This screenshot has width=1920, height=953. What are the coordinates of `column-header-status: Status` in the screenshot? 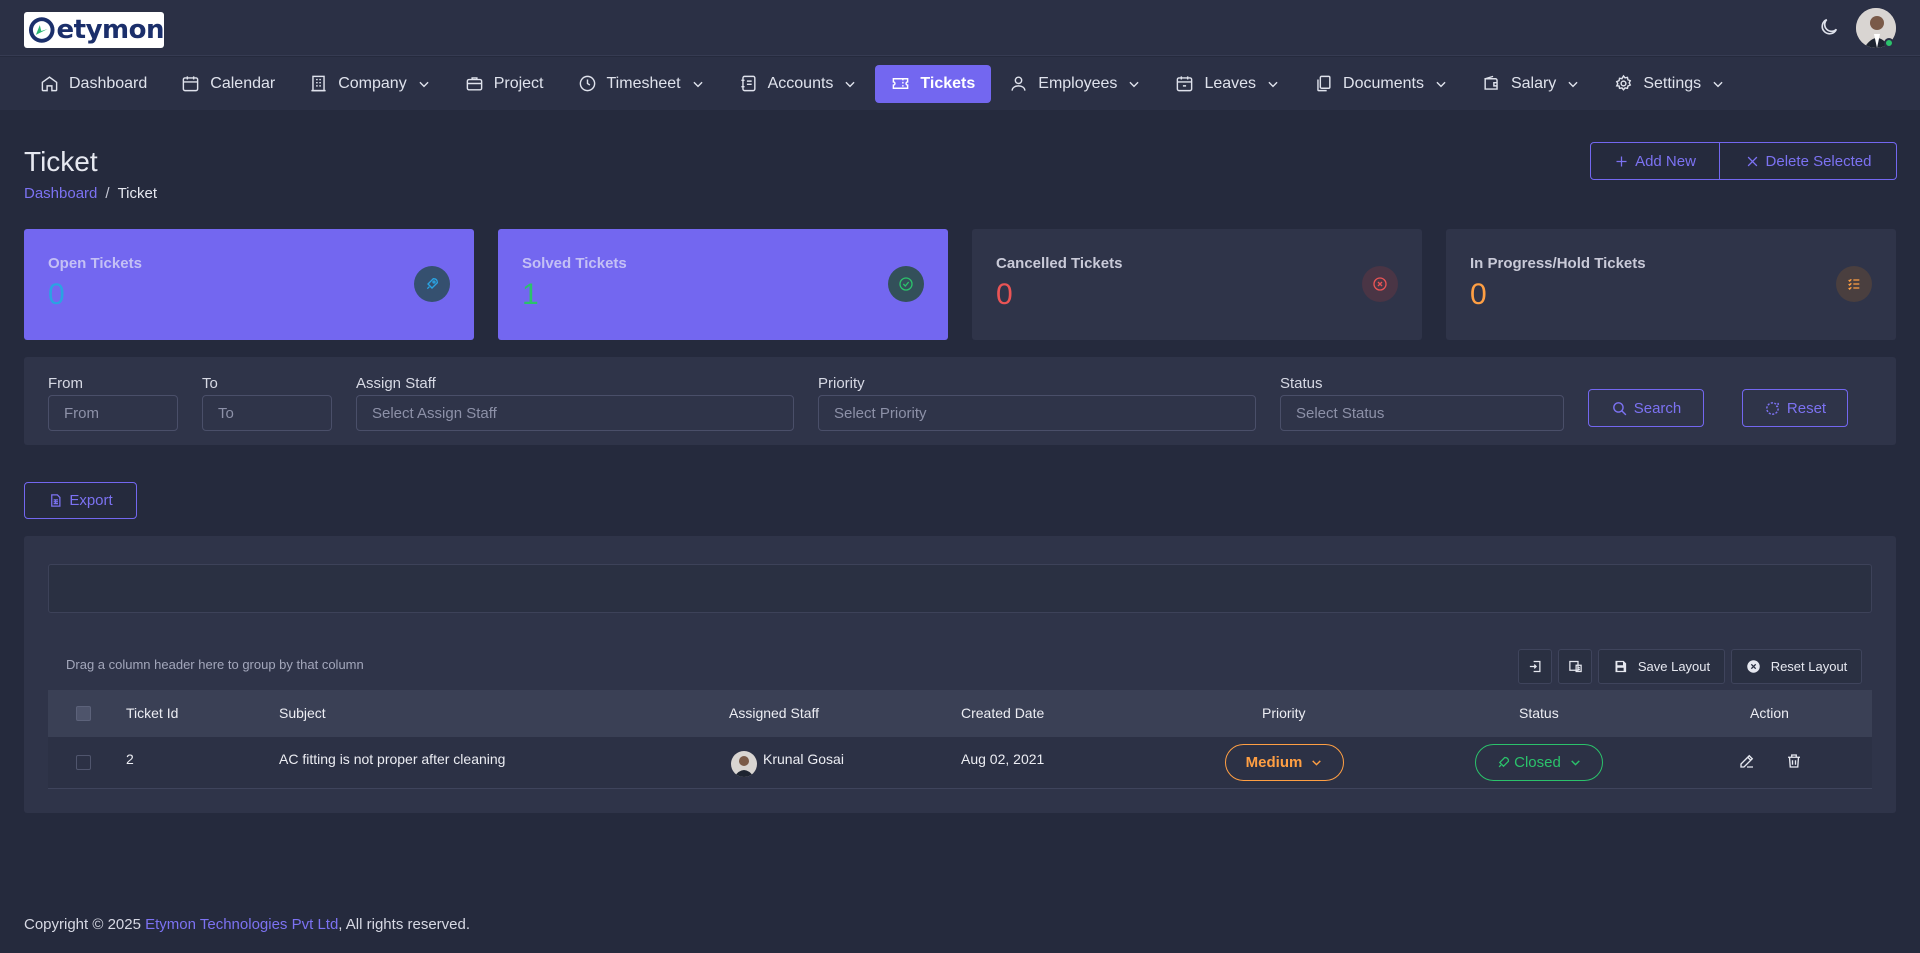 It's located at (1539, 713).